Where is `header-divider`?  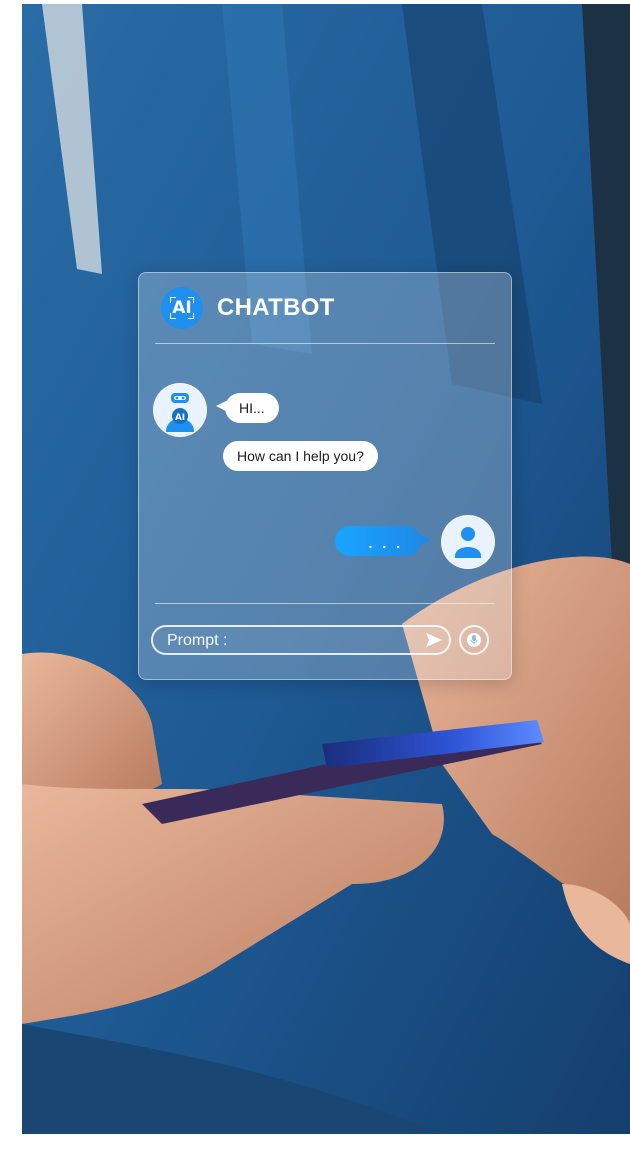
header-divider is located at coordinates (325, 343).